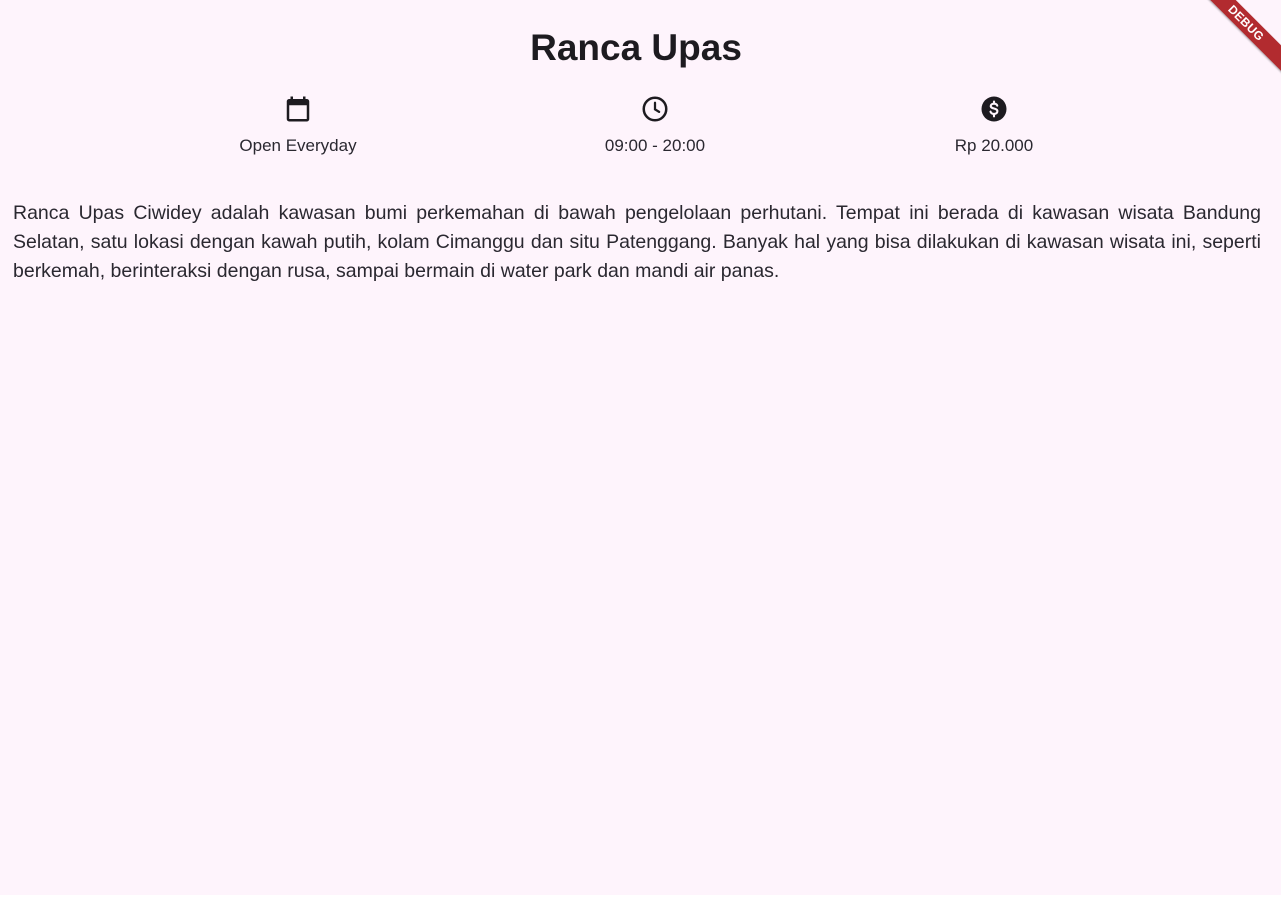 The height and width of the screenshot is (903, 1281). What do you see at coordinates (298, 125) in the screenshot?
I see `open-days-info: Open Everyday` at bounding box center [298, 125].